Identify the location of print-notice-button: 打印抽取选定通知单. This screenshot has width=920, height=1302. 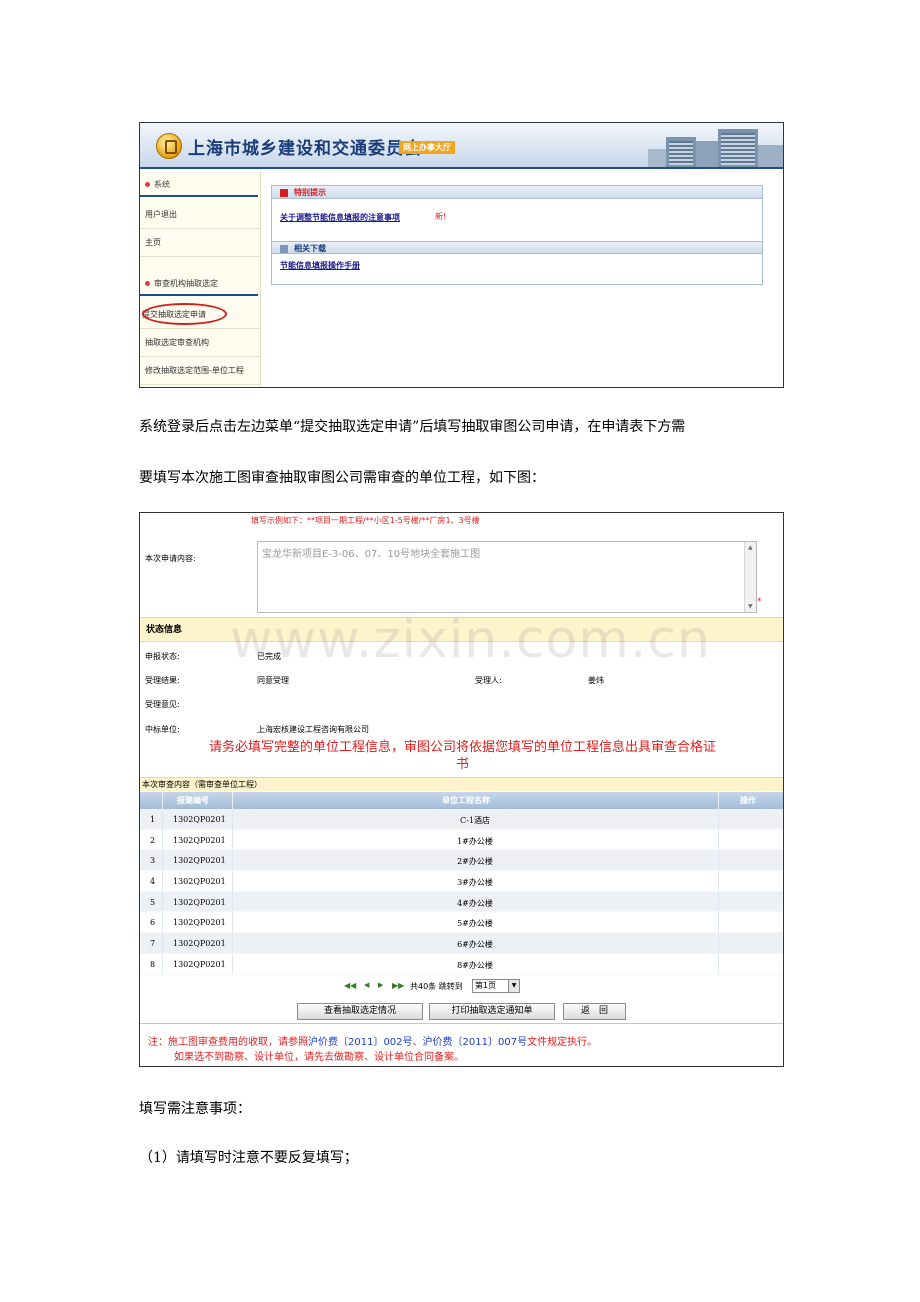
(492, 1011).